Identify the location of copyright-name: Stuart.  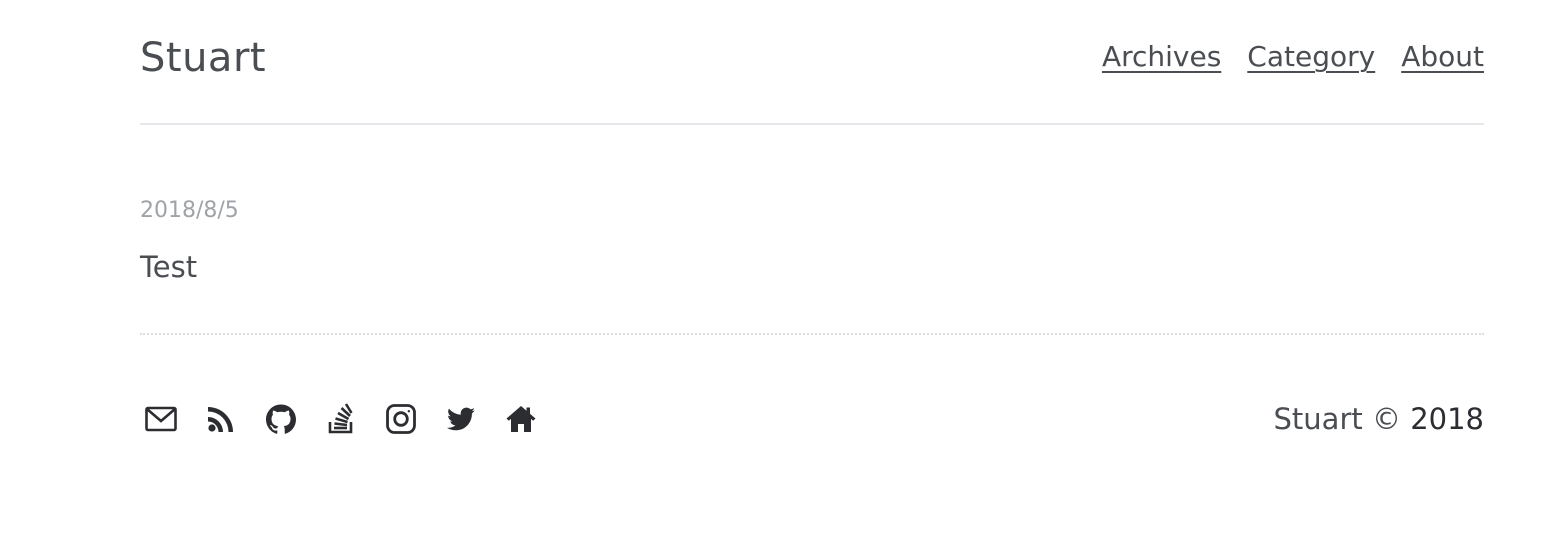
(1318, 419).